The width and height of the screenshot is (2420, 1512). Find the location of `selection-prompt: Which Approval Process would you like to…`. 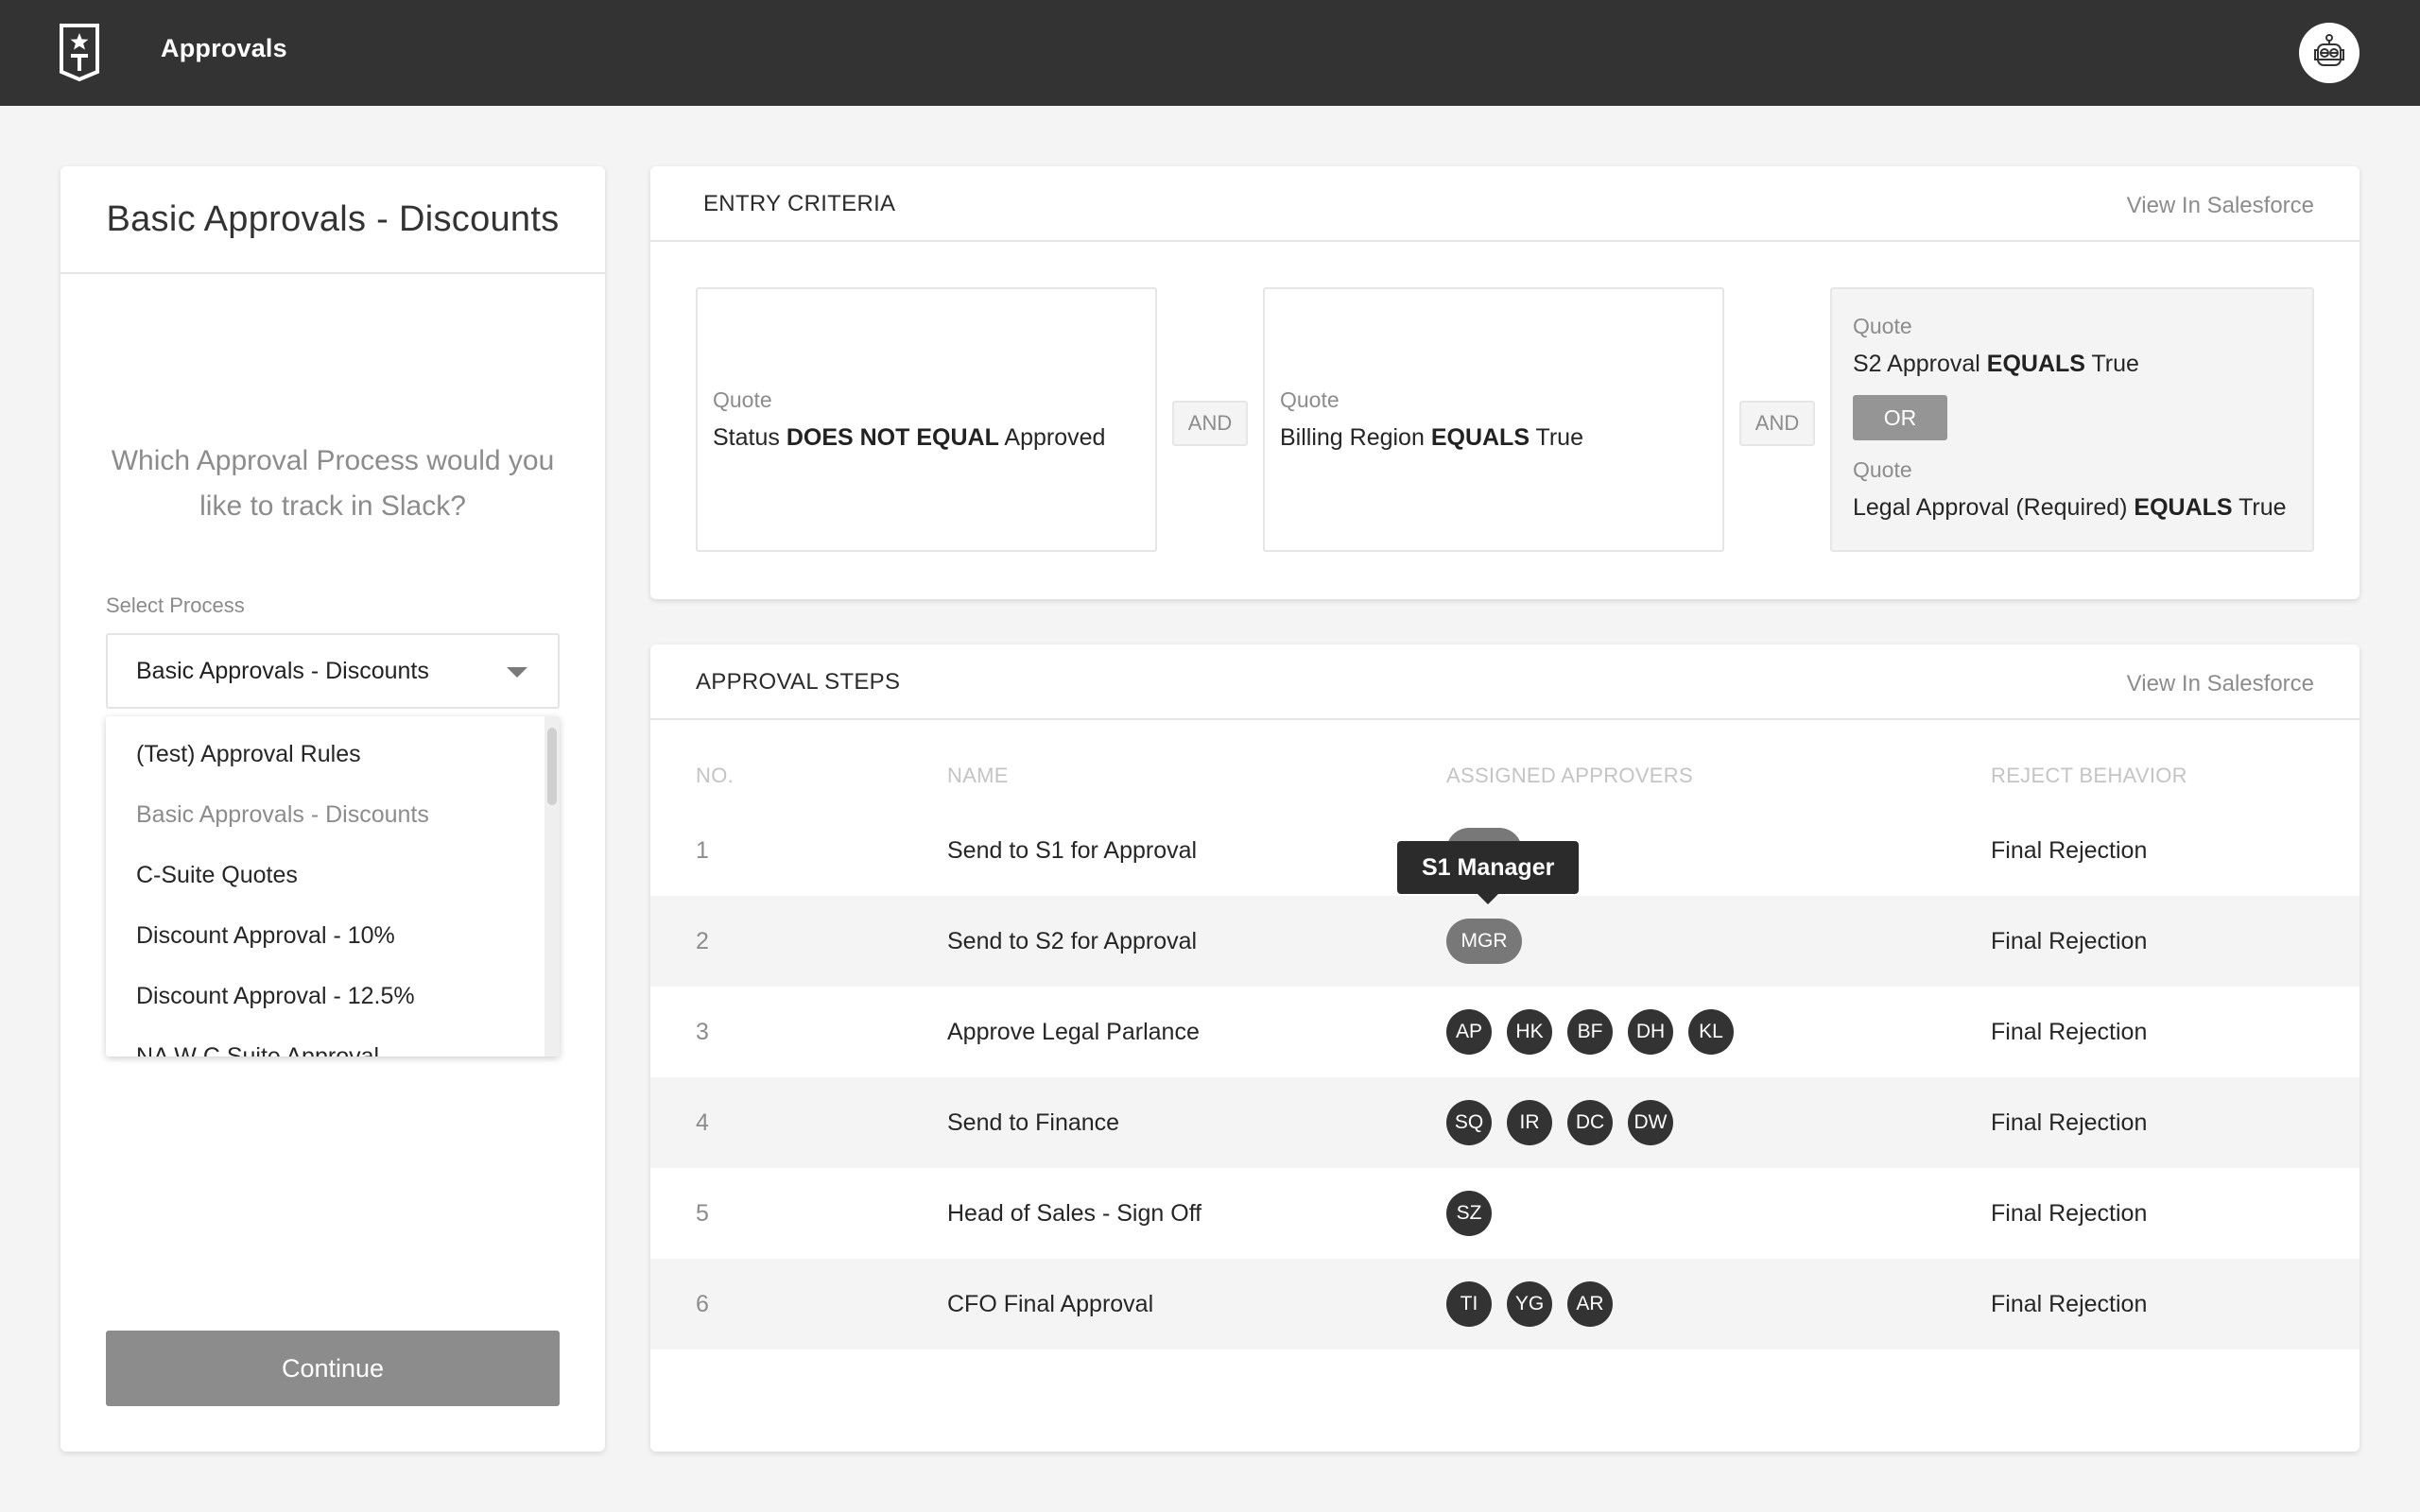

selection-prompt: Which Approval Process would you like to… is located at coordinates (333, 483).